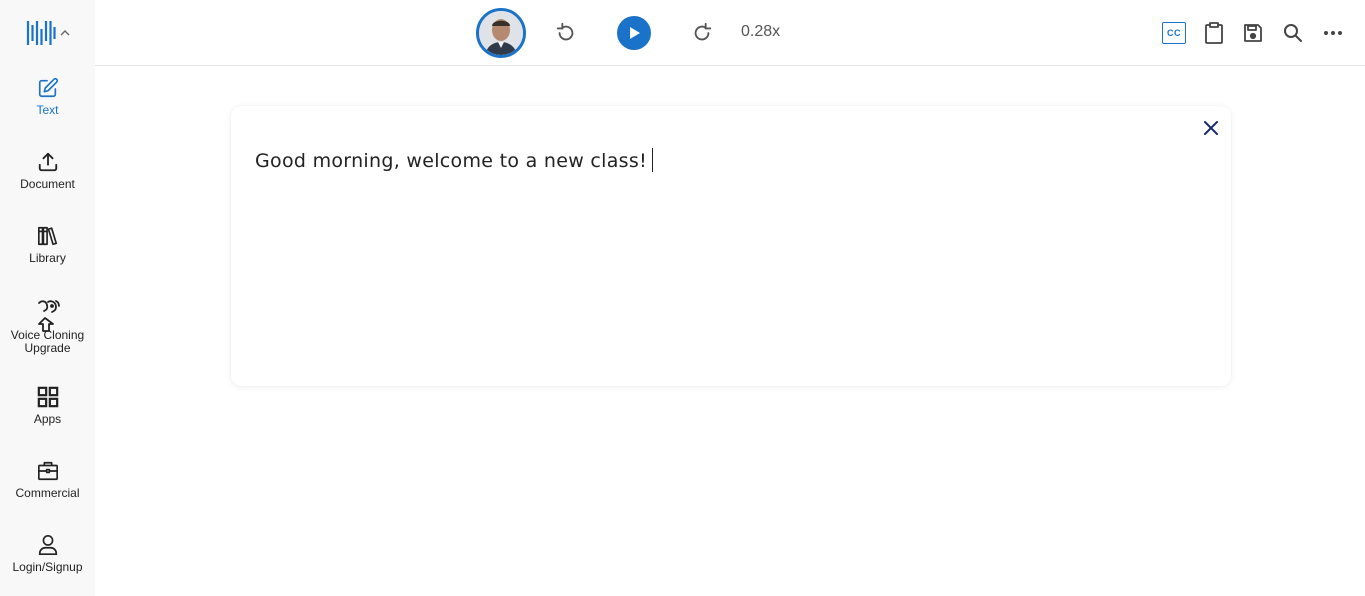  What do you see at coordinates (47, 419) in the screenshot?
I see `sidebar-item-label: Apps` at bounding box center [47, 419].